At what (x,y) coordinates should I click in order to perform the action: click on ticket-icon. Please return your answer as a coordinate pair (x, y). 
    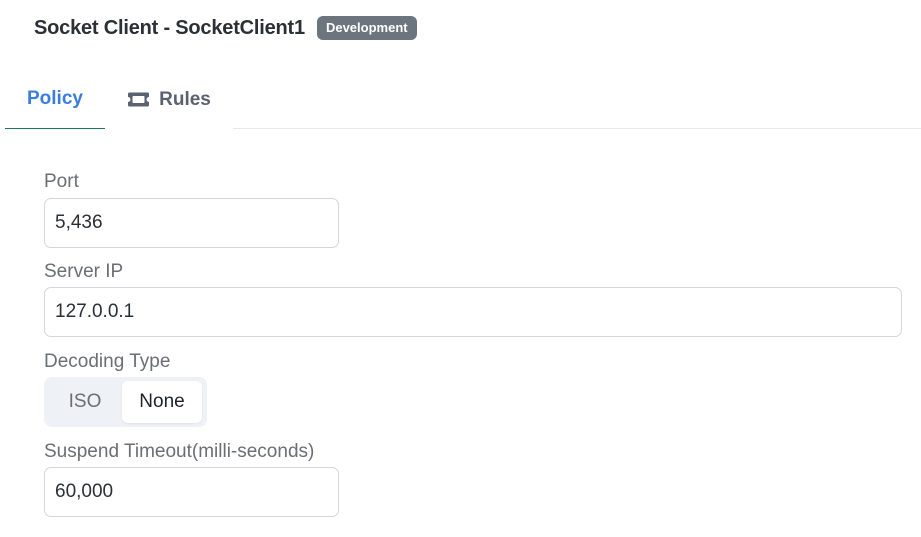
    Looking at the image, I should click on (139, 99).